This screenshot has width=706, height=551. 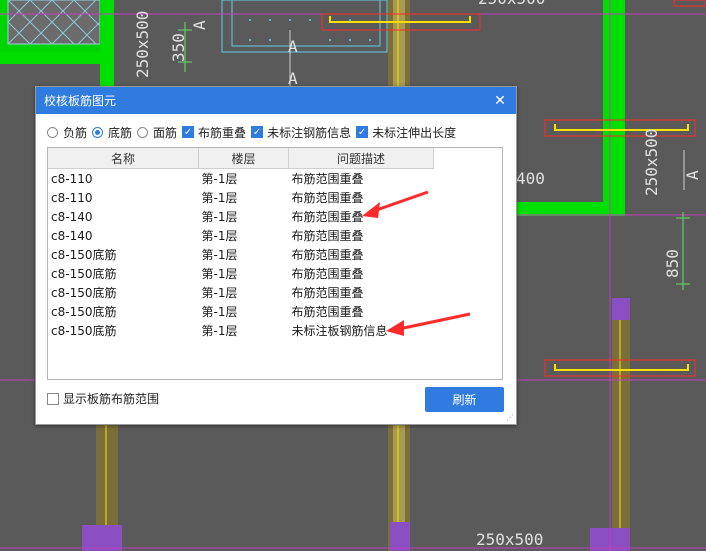 I want to click on filter-options: 负筋 底筋 面筋 ✓ 布筋重叠 ✓ 未标注钢筋信息 ✓ 未标注伸出长度, so click(x=281, y=132).